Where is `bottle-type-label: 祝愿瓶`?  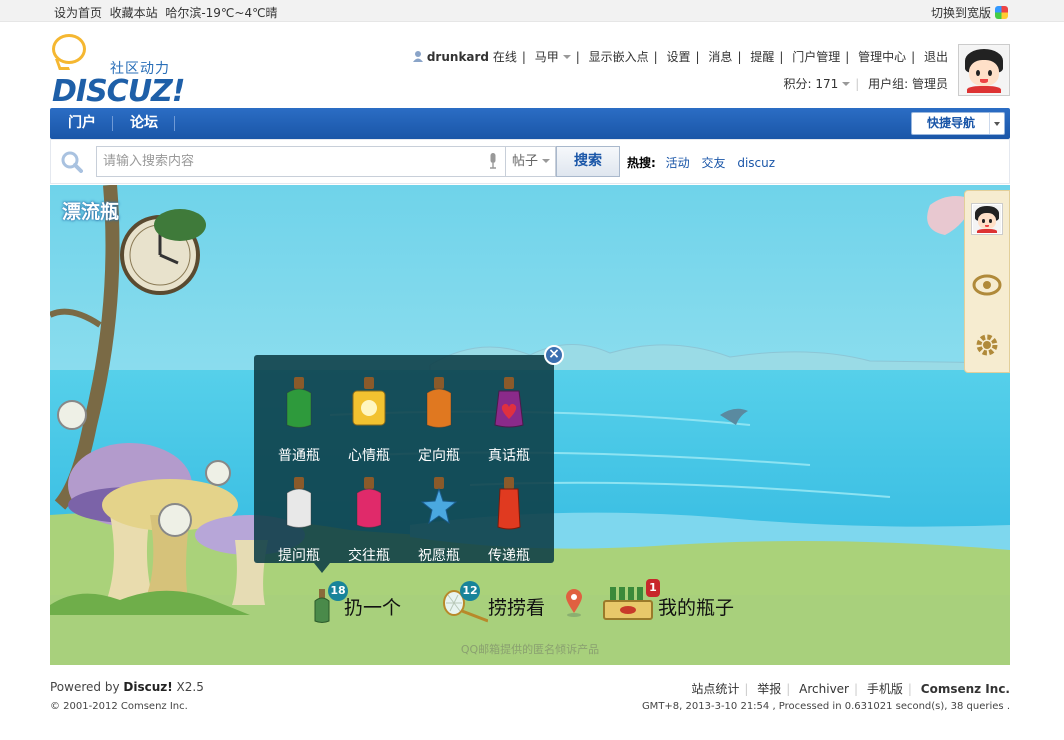
bottle-type-label: 祝愿瓶 is located at coordinates (439, 556).